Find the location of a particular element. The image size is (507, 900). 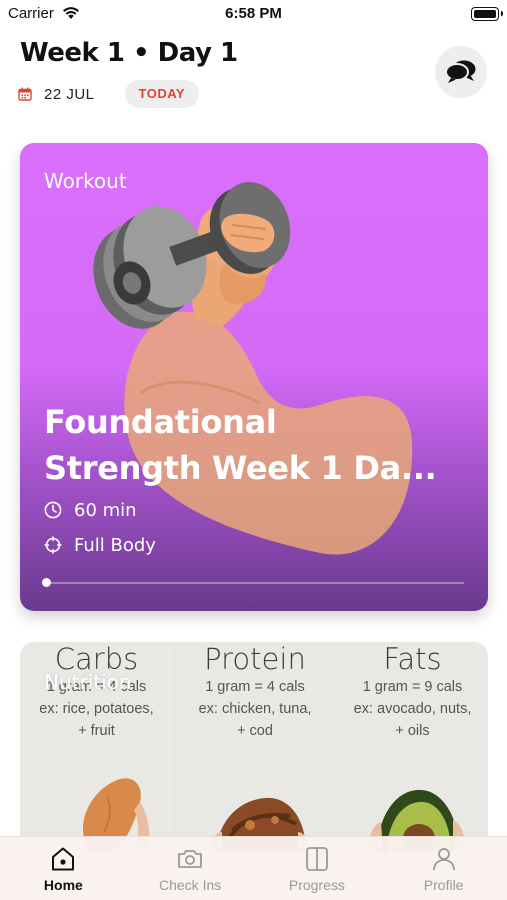

chat-button is located at coordinates (461, 72).